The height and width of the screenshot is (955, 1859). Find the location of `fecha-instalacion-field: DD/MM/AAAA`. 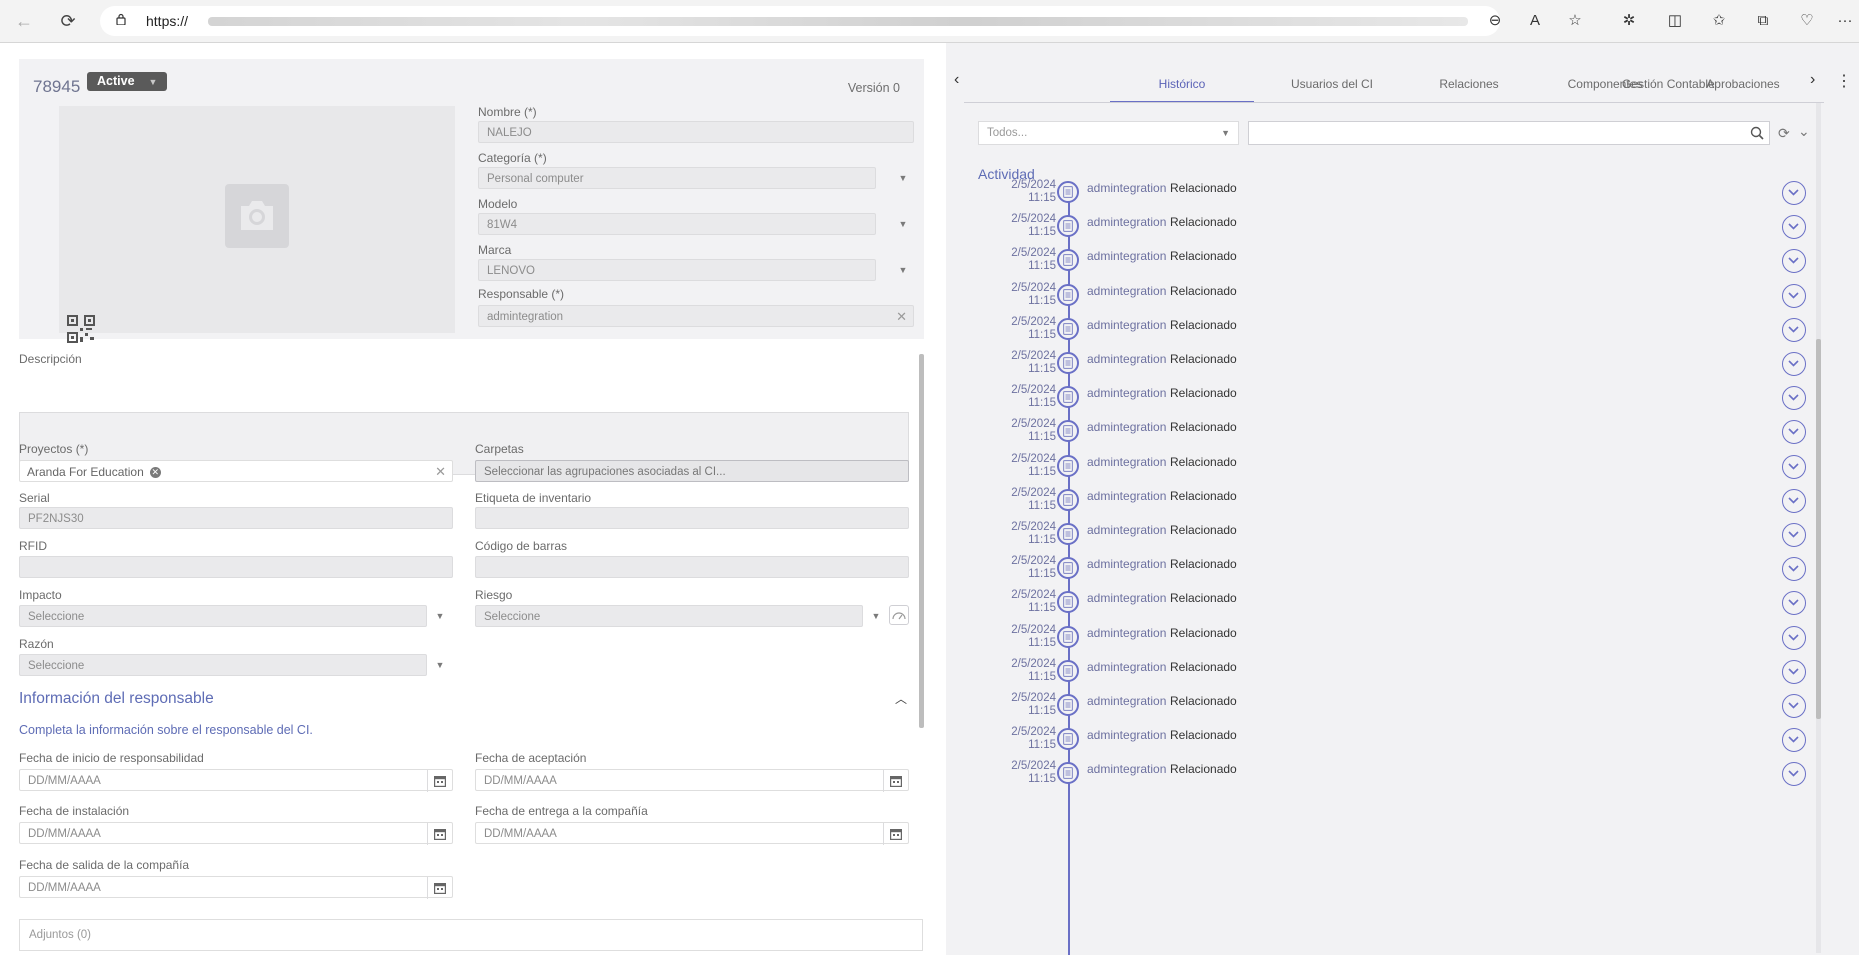

fecha-instalacion-field: DD/MM/AAAA is located at coordinates (236, 833).